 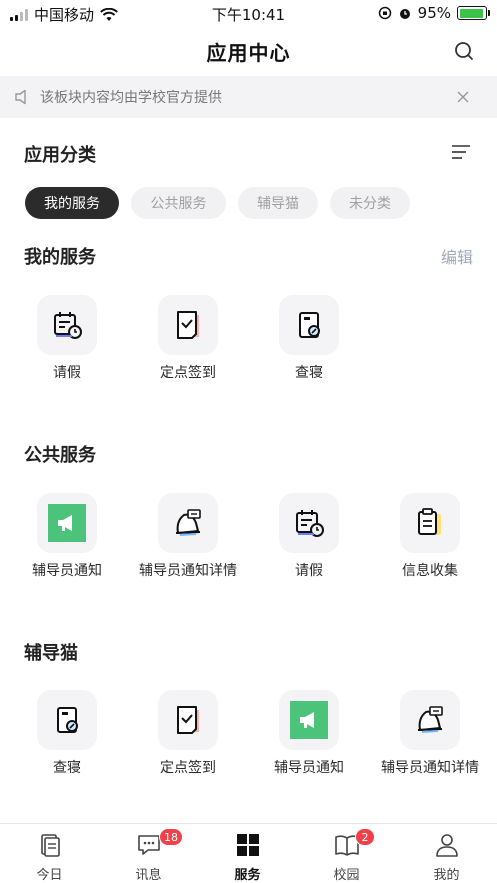 I want to click on app-dorm-check-fdm: 查寝, so click(x=67, y=733).